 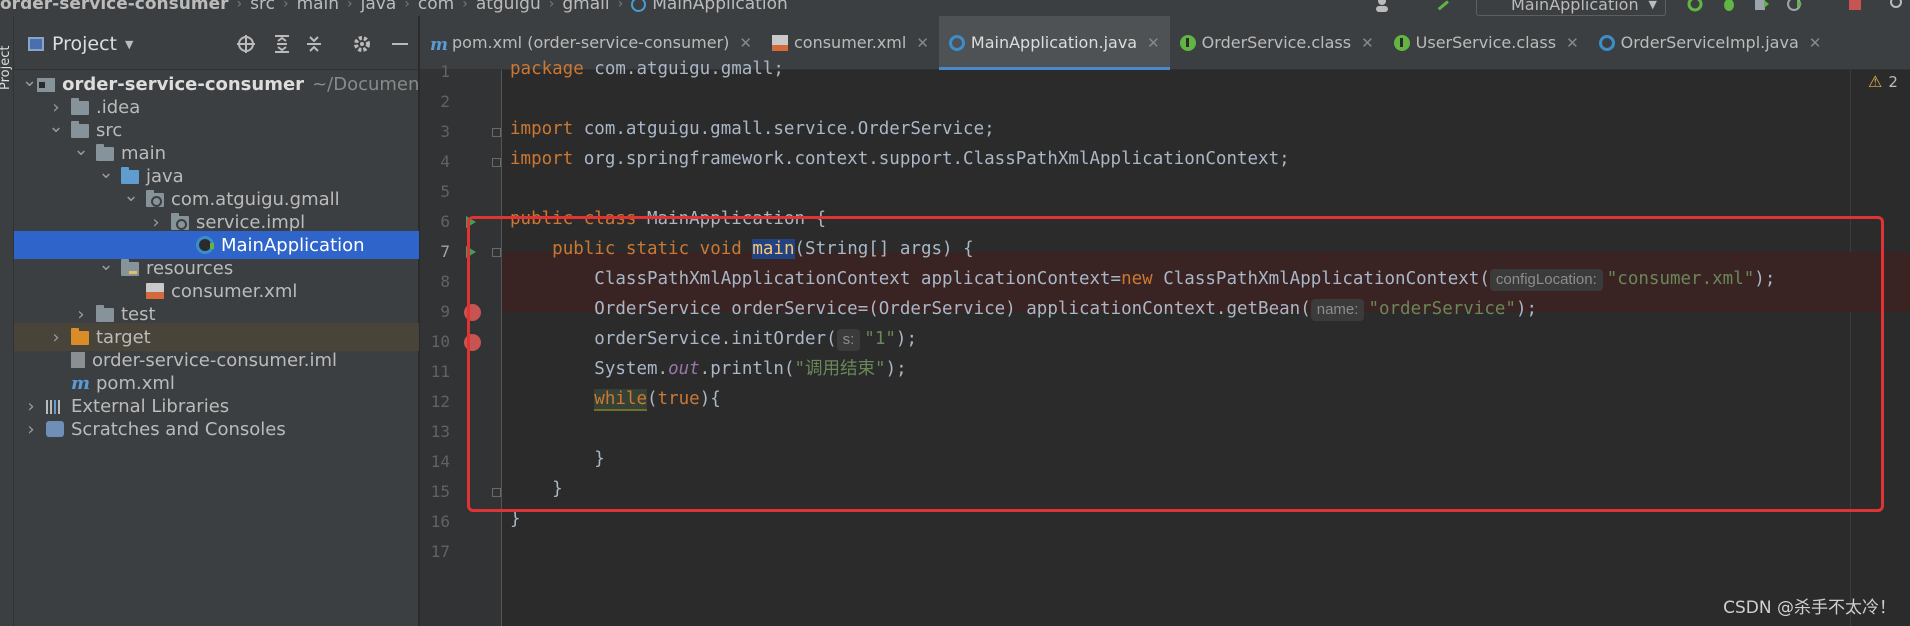 What do you see at coordinates (440, 371) in the screenshot?
I see `line-number: 11` at bounding box center [440, 371].